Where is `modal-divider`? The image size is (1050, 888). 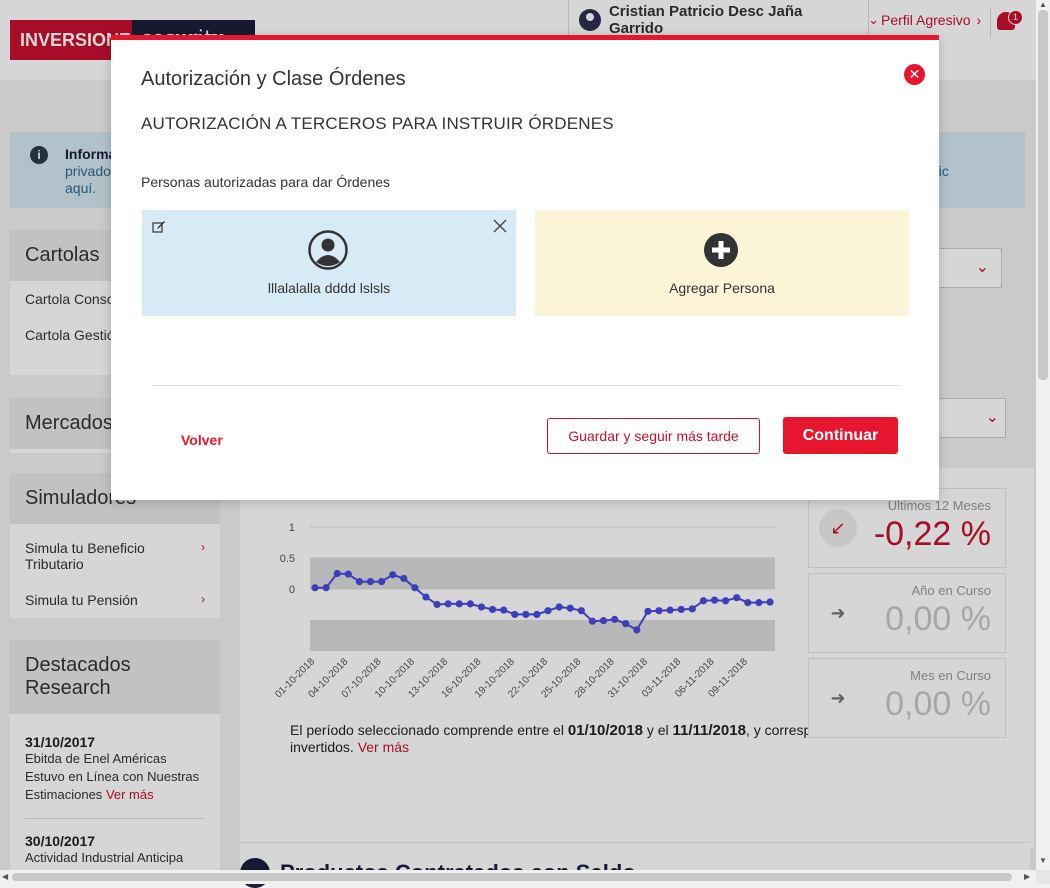 modal-divider is located at coordinates (526, 385).